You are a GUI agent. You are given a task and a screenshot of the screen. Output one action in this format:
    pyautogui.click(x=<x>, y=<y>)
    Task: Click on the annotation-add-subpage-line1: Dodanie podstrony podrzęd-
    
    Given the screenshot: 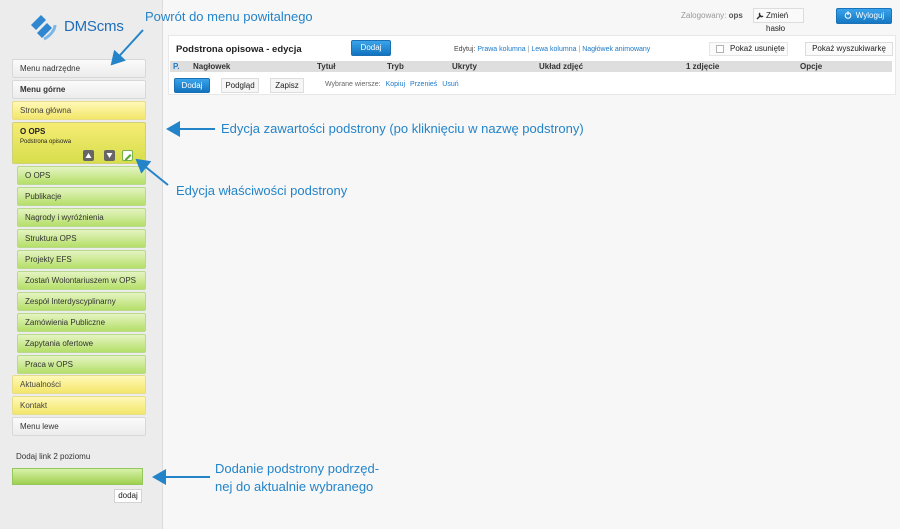 What is the action you would take?
    pyautogui.click(x=297, y=468)
    